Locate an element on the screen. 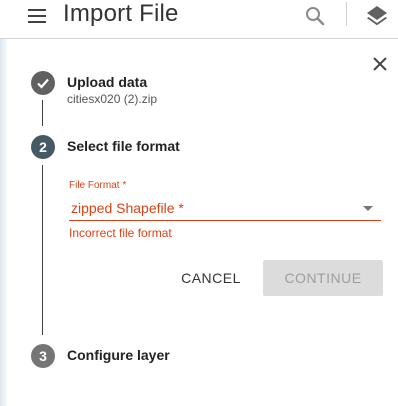  page-title: Import File is located at coordinates (121, 13).